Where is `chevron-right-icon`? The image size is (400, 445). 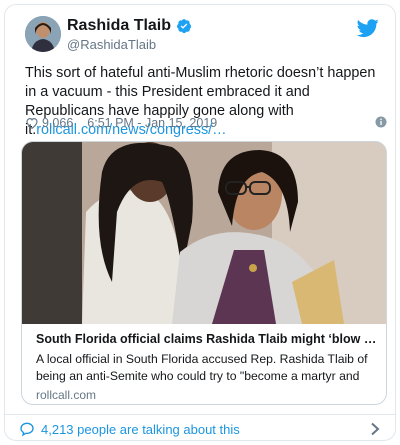 chevron-right-icon is located at coordinates (375, 429).